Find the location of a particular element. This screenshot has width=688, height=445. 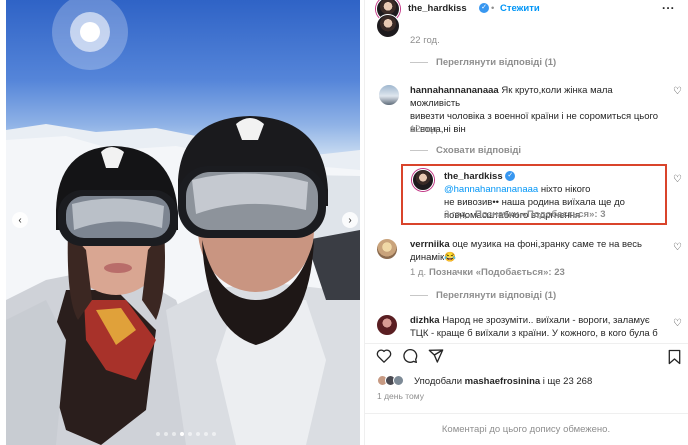

hide-replies-button: Сховати відповіді is located at coordinates (465, 150).